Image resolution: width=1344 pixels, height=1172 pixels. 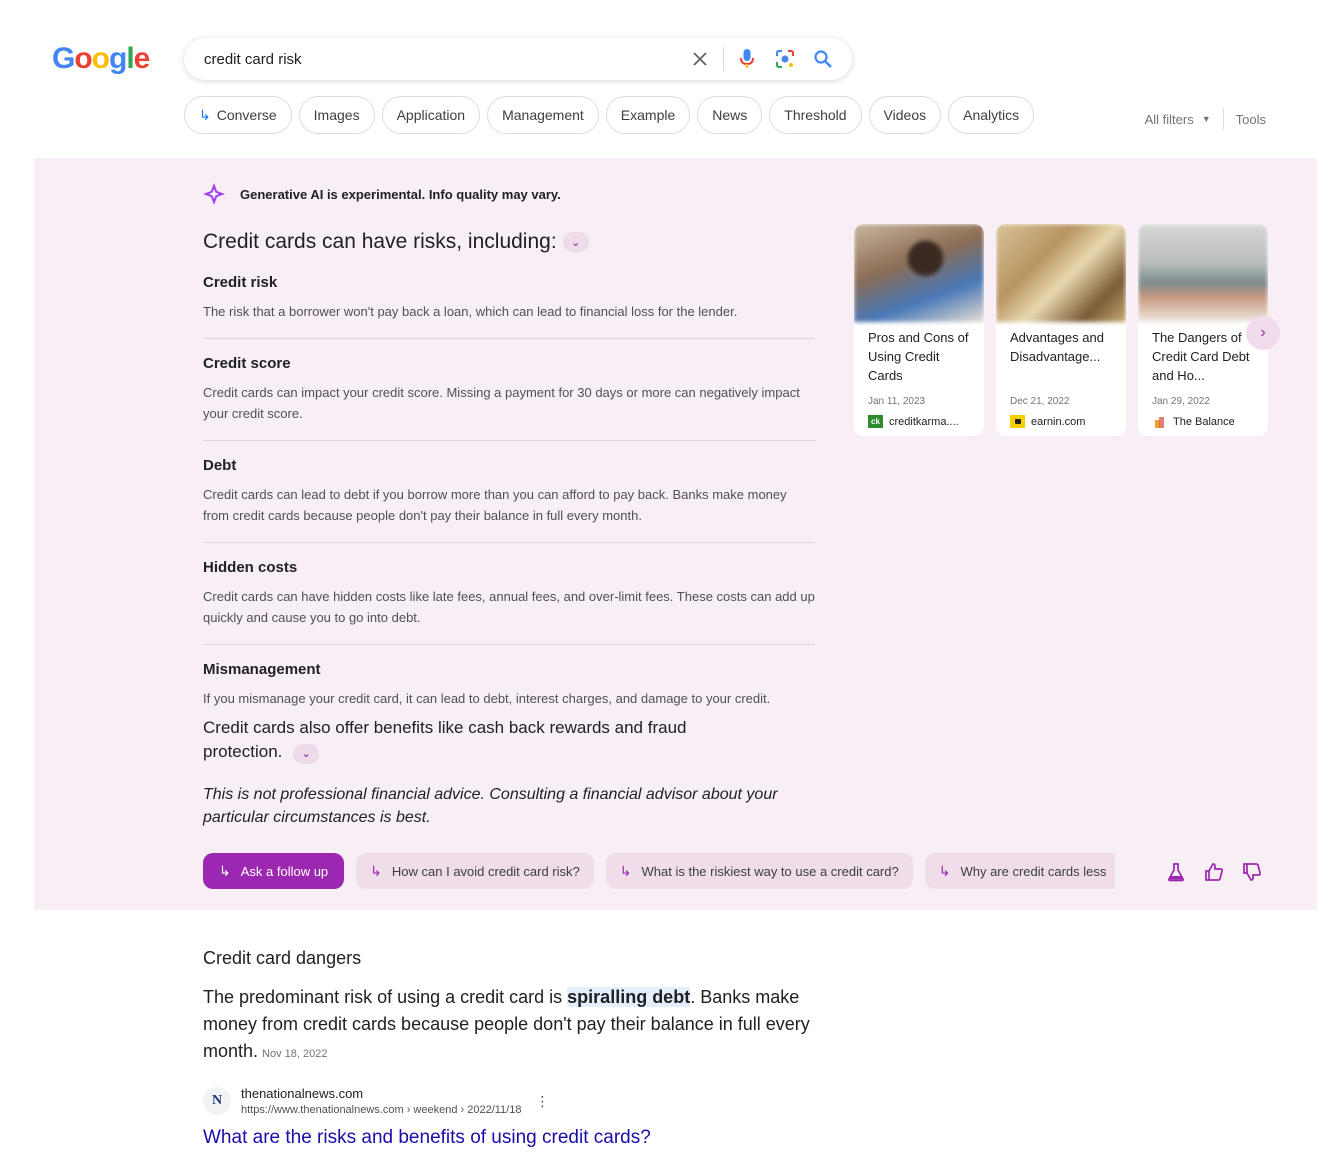 What do you see at coordinates (142, 58) in the screenshot?
I see `logo-letter: e` at bounding box center [142, 58].